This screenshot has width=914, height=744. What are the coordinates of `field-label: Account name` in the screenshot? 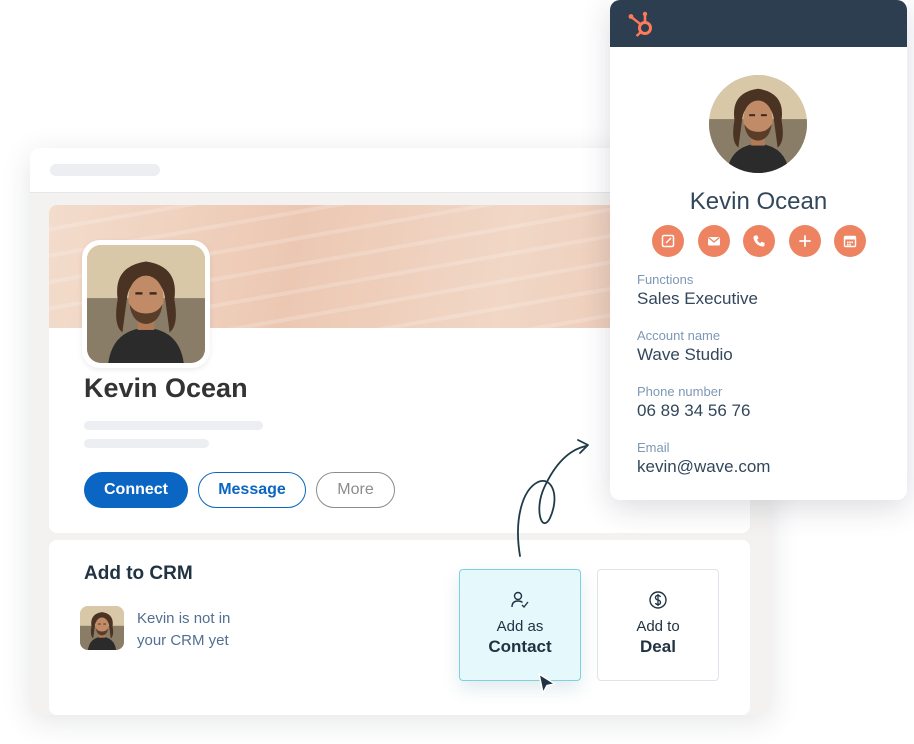 It's located at (679, 335).